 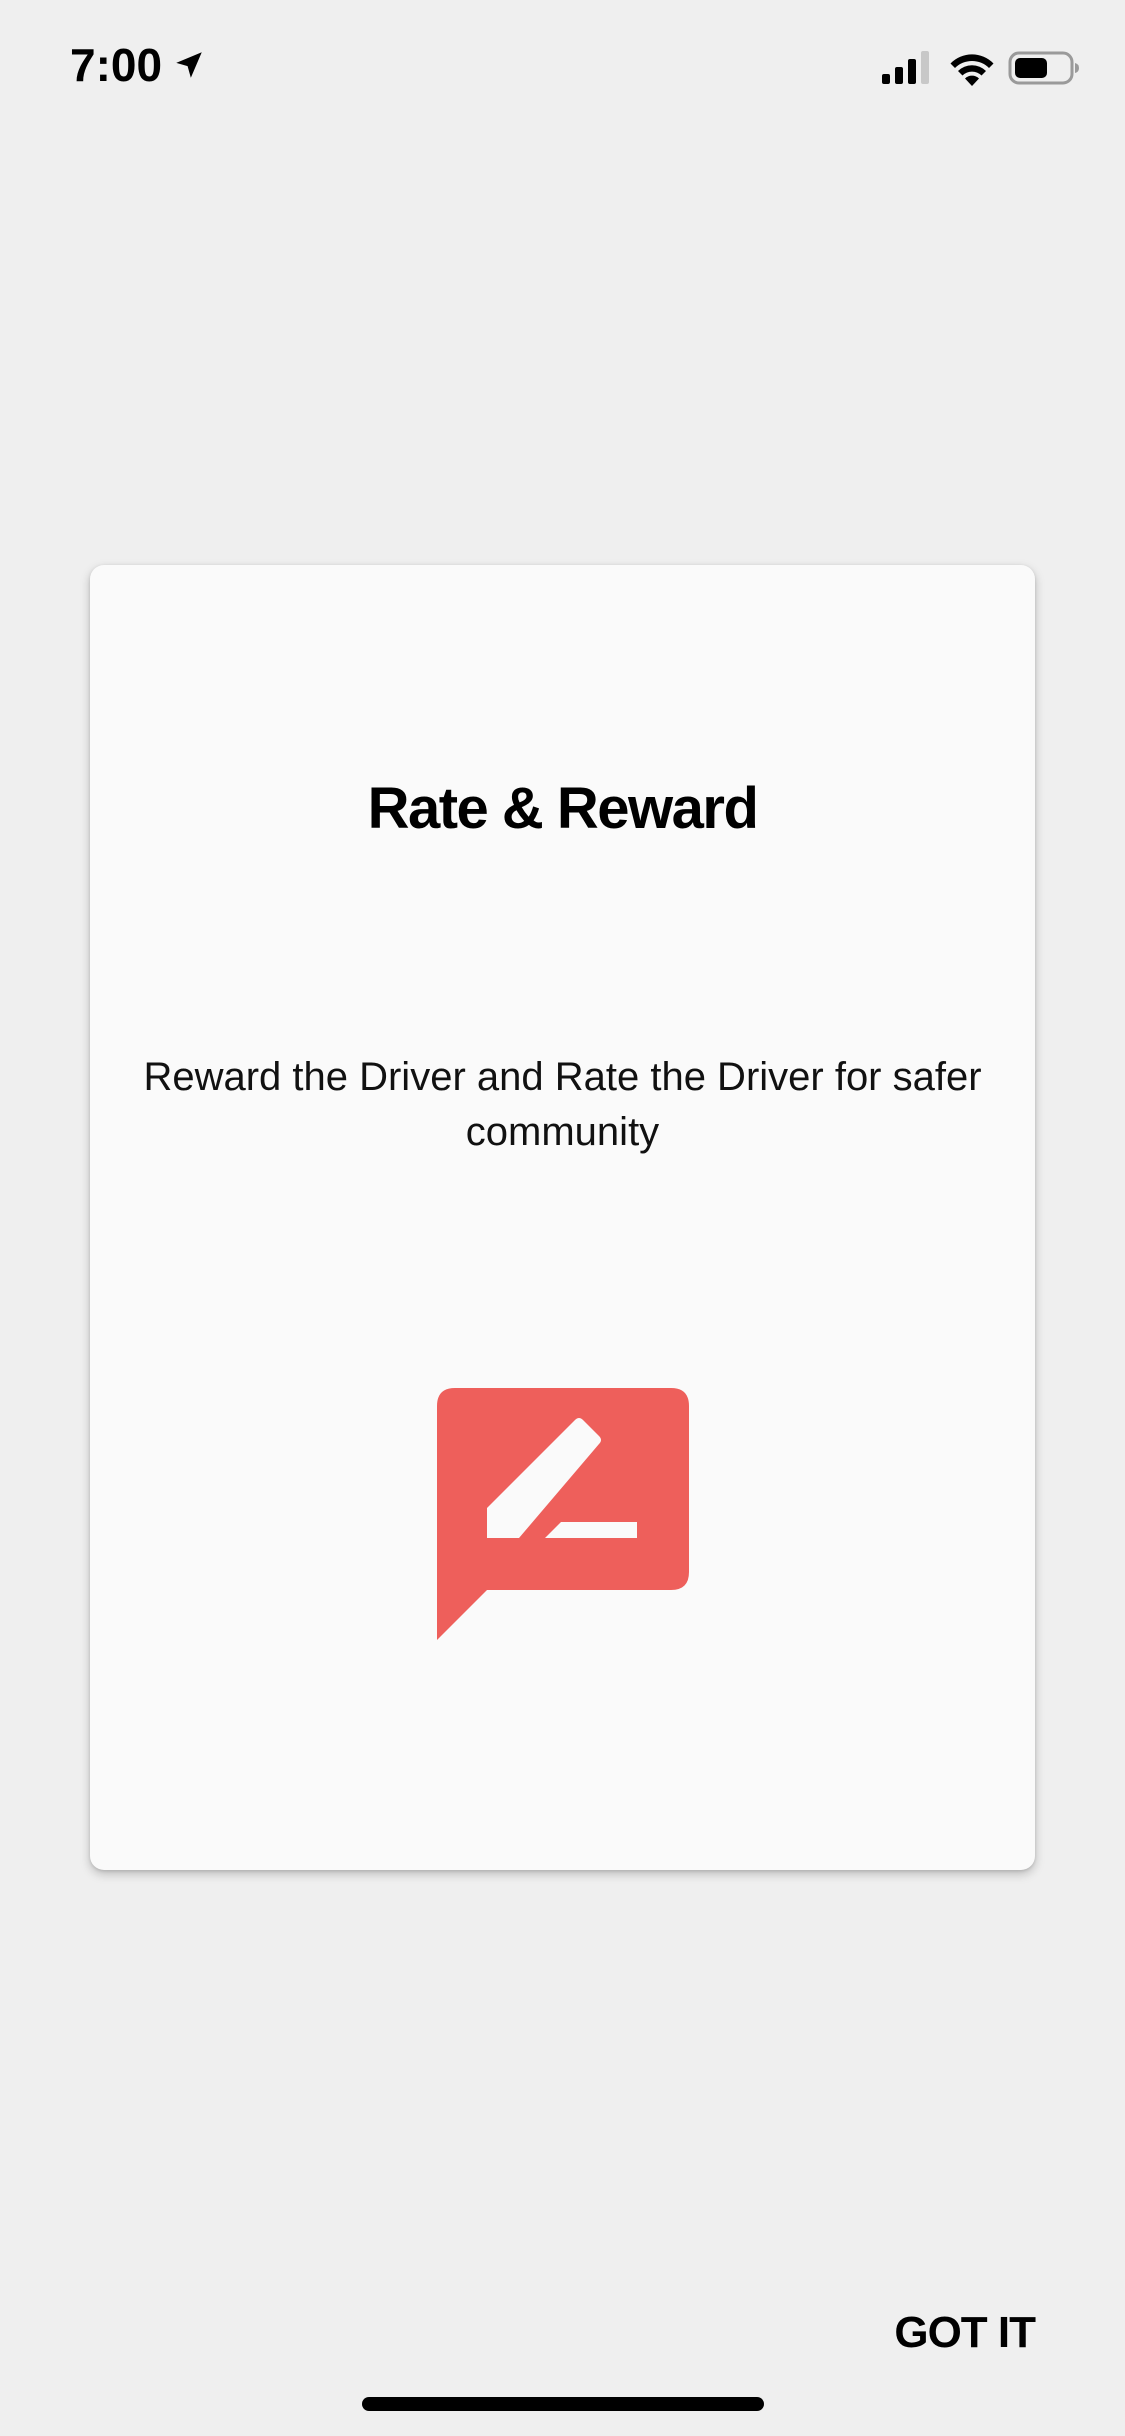 I want to click on status-bar: 7:00, so click(x=562, y=67).